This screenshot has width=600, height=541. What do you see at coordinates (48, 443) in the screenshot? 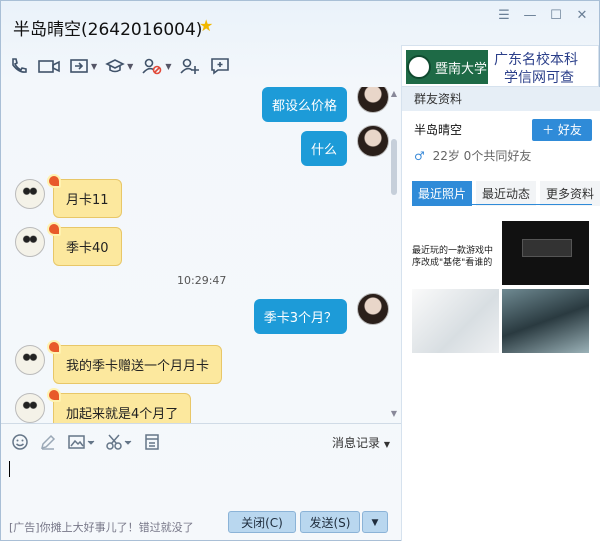
I see `edit-icon` at bounding box center [48, 443].